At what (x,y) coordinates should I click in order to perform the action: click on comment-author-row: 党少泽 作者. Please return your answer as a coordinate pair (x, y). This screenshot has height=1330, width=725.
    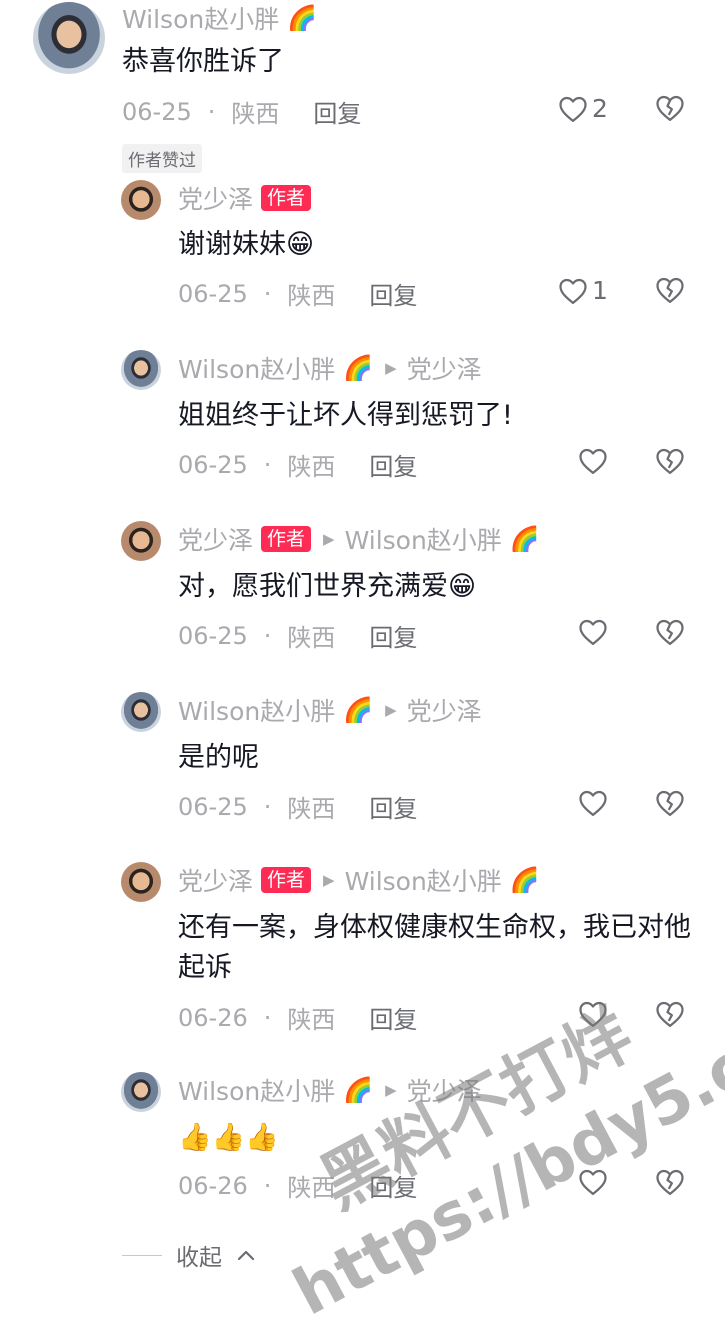
    Looking at the image, I should click on (245, 198).